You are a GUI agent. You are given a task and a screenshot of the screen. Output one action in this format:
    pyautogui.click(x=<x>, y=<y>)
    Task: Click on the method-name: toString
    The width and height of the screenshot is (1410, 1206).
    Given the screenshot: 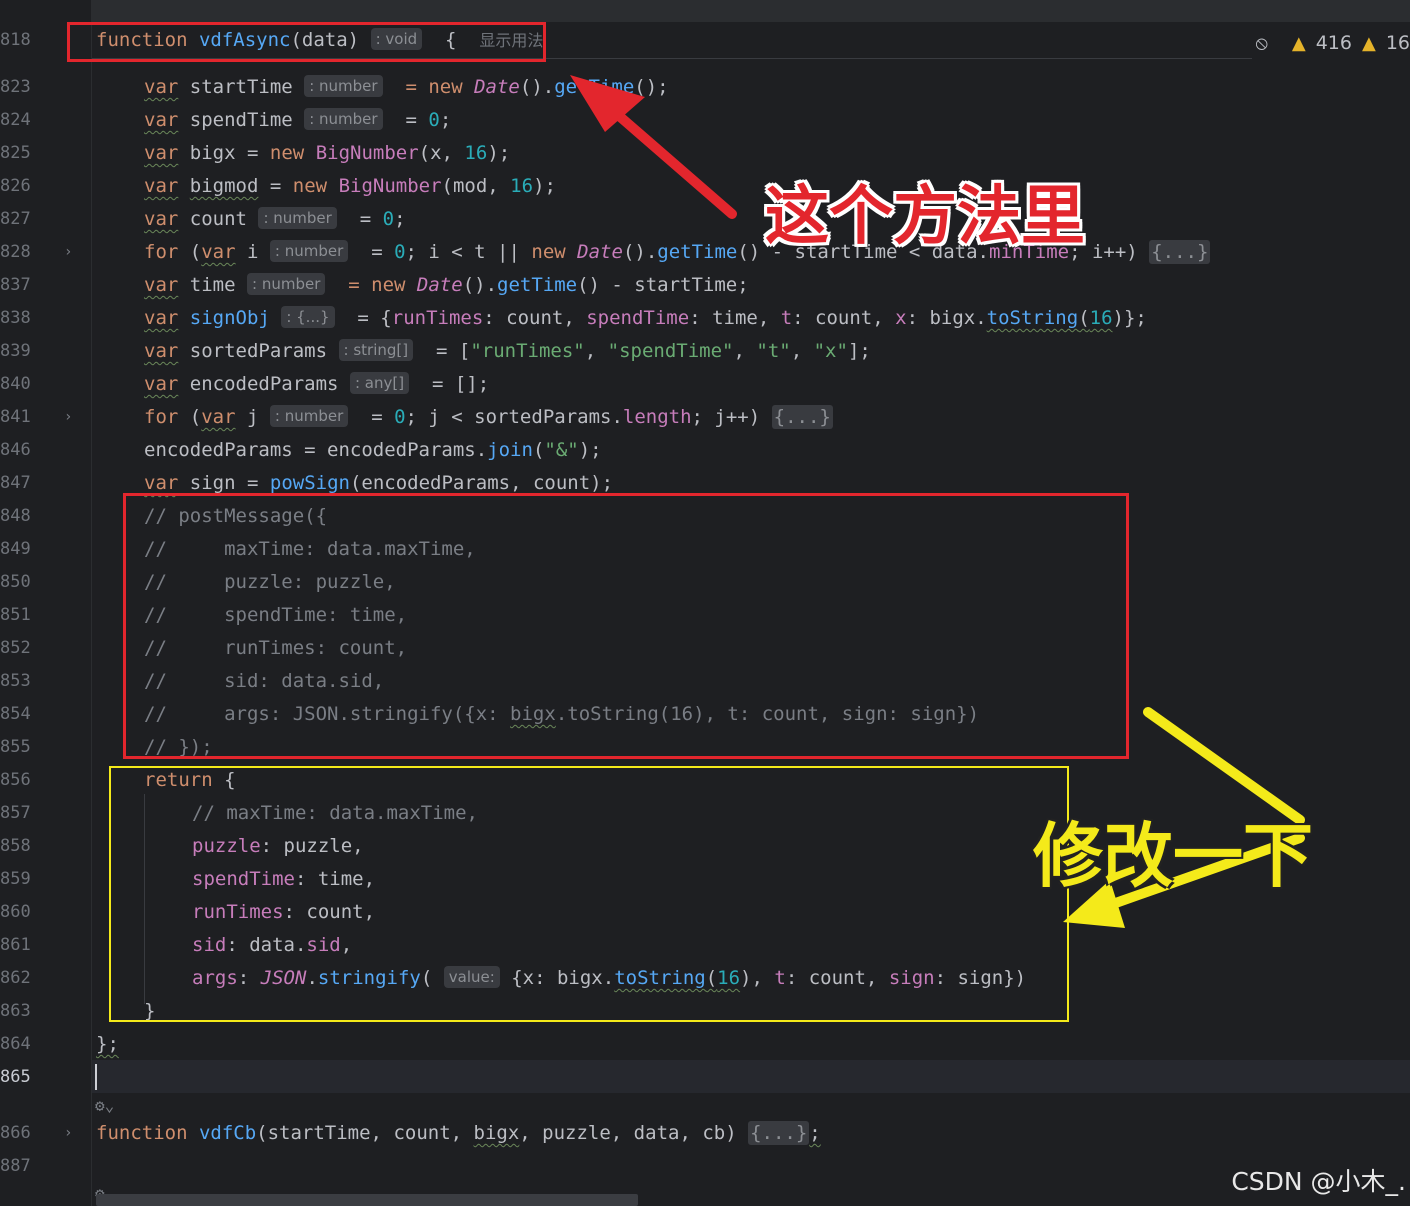 What is the action you would take?
    pyautogui.click(x=1032, y=318)
    